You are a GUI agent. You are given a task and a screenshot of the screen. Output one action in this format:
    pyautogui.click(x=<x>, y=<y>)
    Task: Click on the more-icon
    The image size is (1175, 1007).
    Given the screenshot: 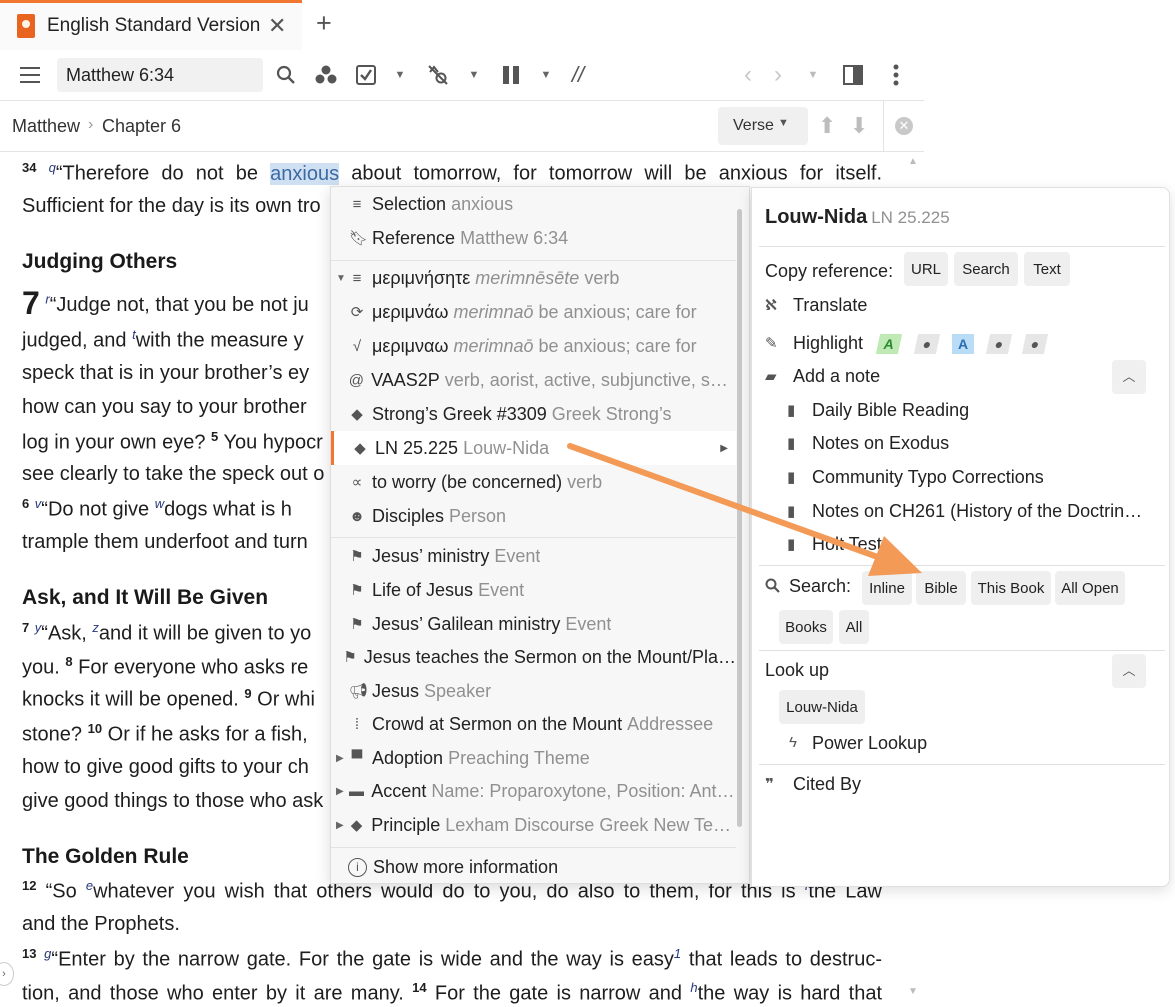 What is the action you would take?
    pyautogui.click(x=896, y=75)
    